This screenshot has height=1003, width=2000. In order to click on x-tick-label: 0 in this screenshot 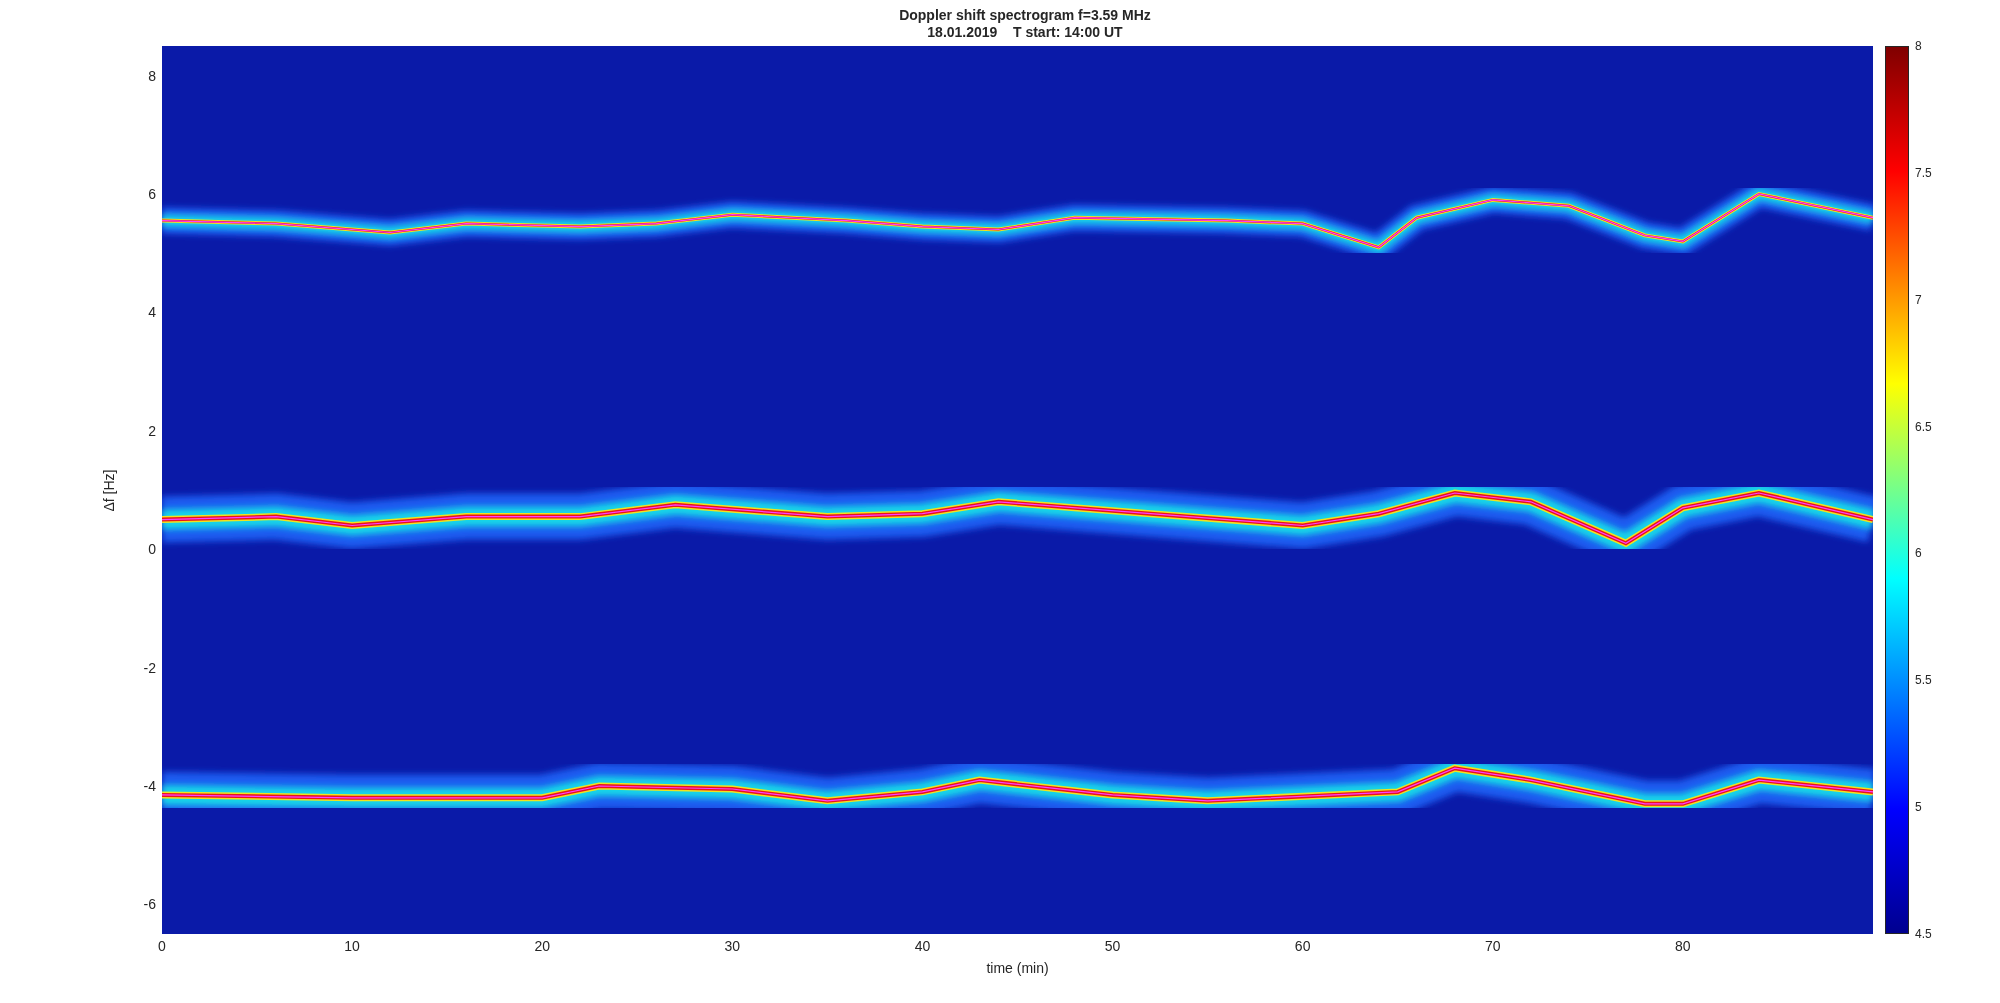, I will do `click(162, 946)`.